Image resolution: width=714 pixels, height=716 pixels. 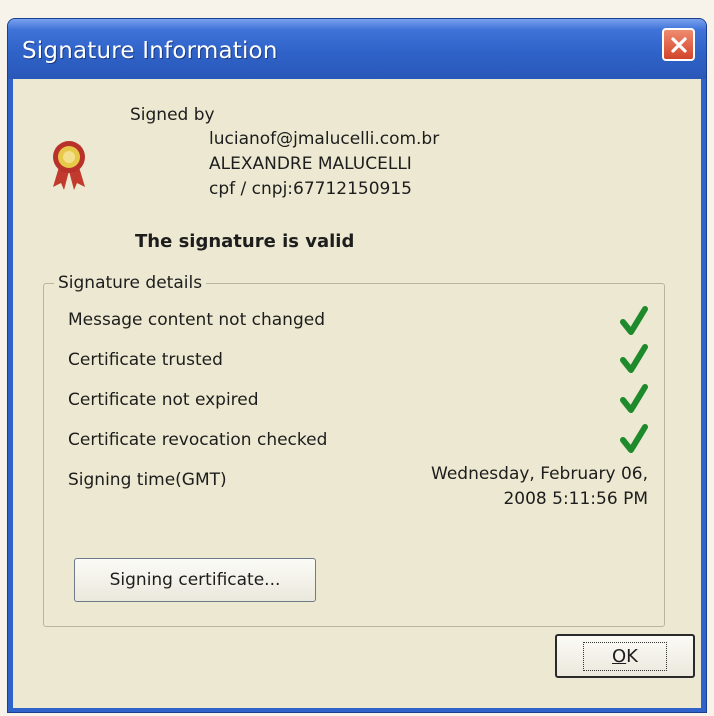 I want to click on close-icon, so click(x=678, y=44).